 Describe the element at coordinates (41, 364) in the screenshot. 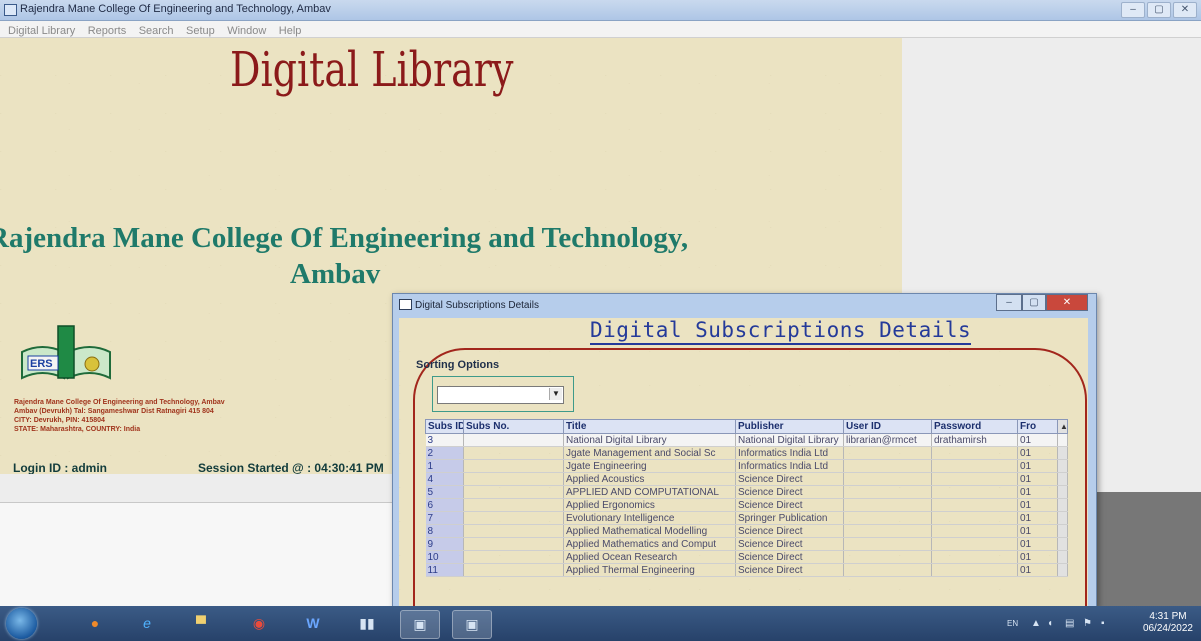

I see `logo-text: ERS` at that location.